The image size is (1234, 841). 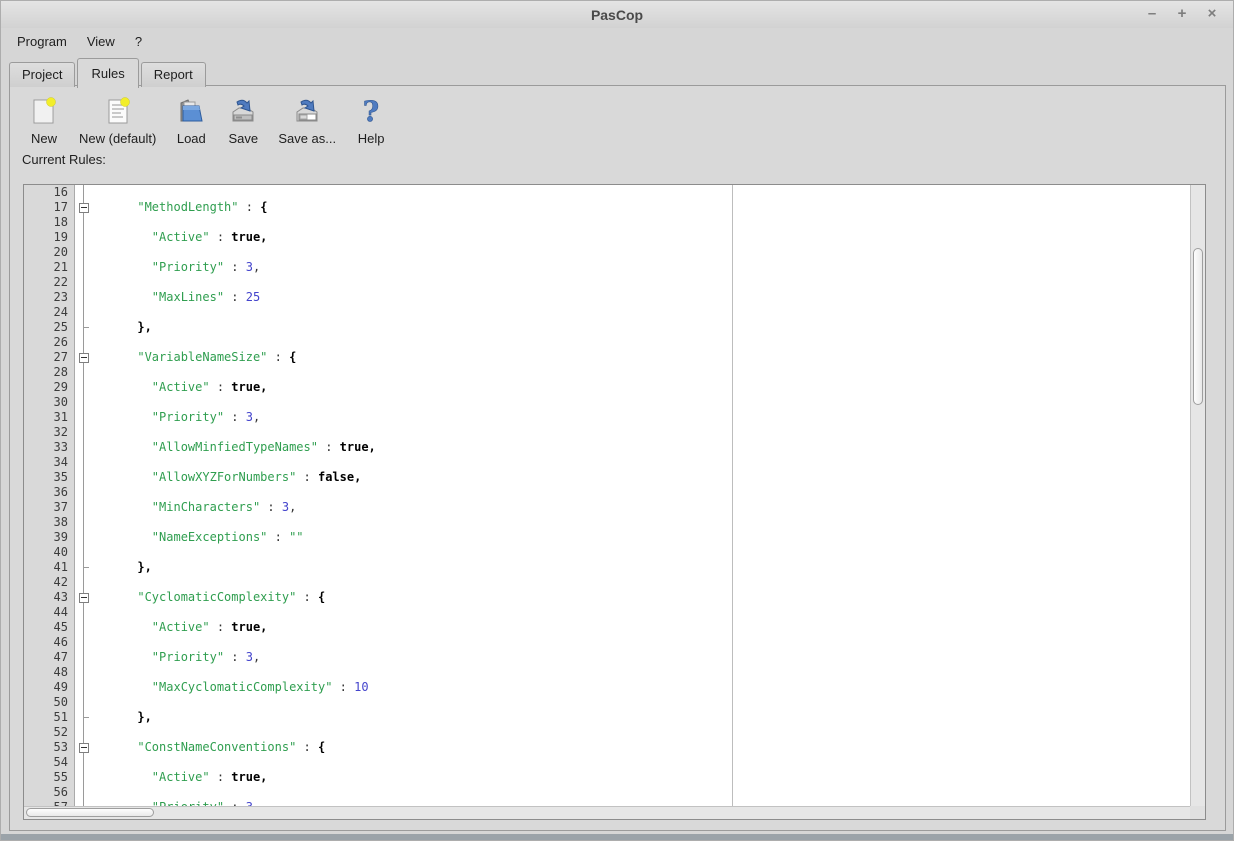 What do you see at coordinates (42, 41) in the screenshot?
I see `menu-program: Program` at bounding box center [42, 41].